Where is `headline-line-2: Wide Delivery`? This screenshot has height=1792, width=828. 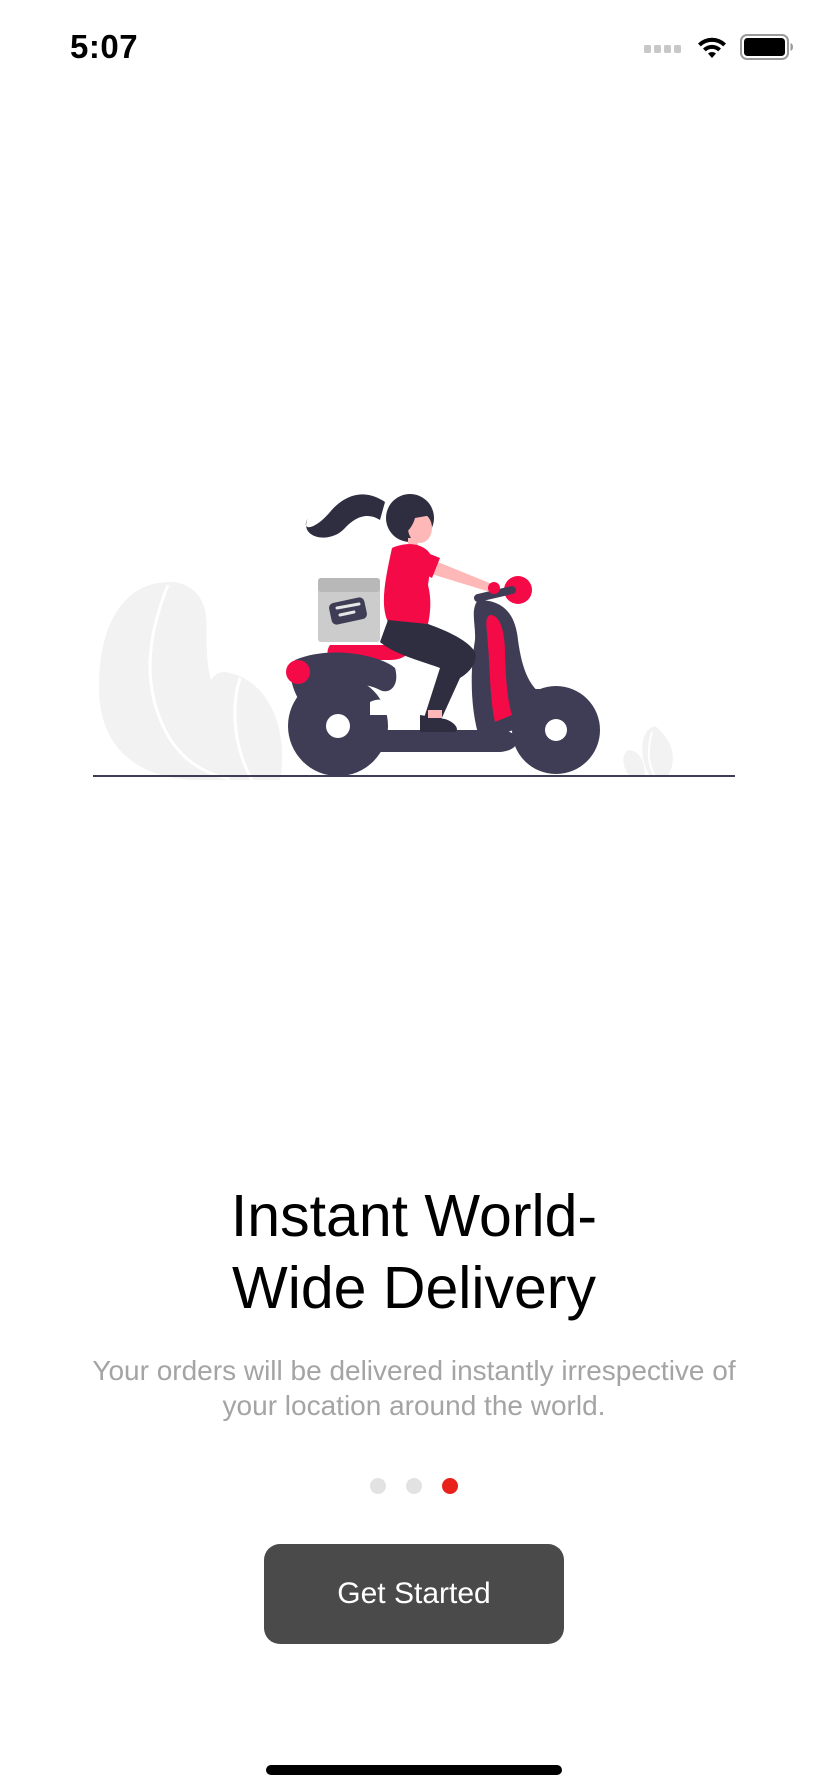 headline-line-2: Wide Delivery is located at coordinates (414, 1288).